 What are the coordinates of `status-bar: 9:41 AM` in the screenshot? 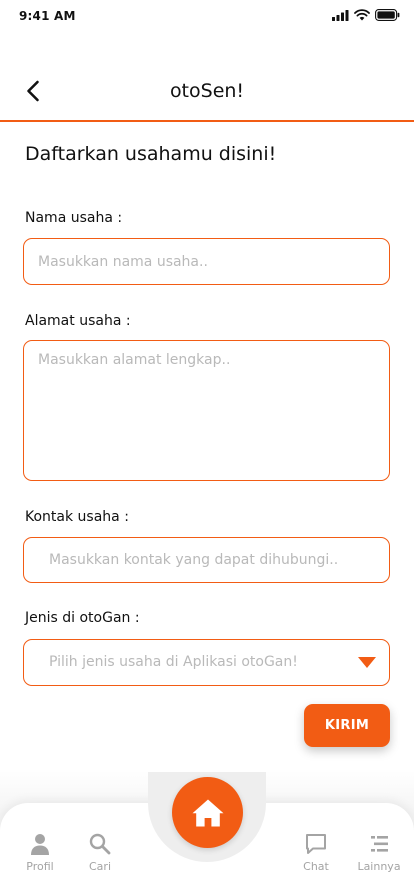 It's located at (207, 16).